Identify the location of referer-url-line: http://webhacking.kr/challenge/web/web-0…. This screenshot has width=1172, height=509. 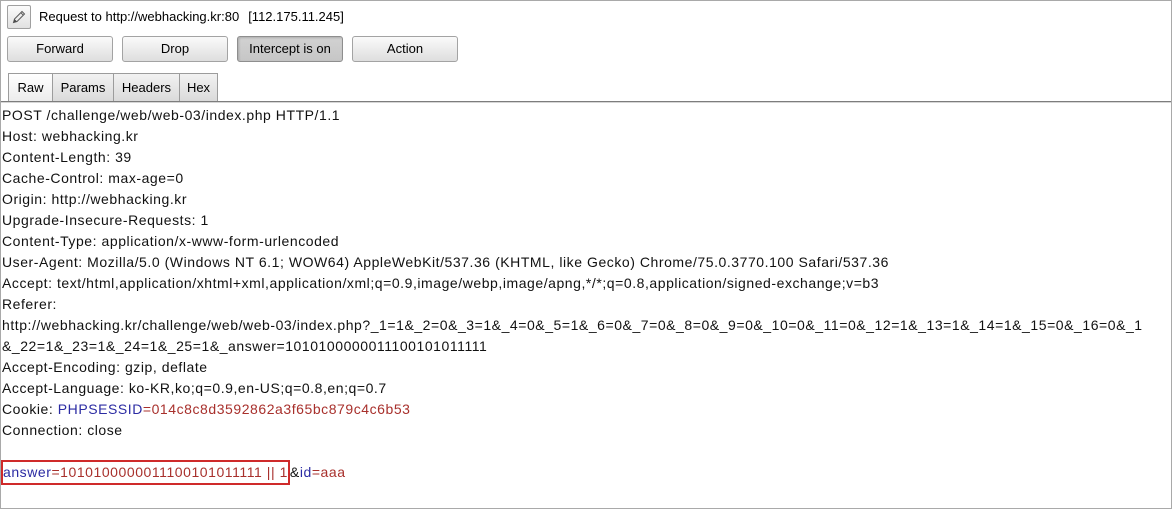
(572, 325).